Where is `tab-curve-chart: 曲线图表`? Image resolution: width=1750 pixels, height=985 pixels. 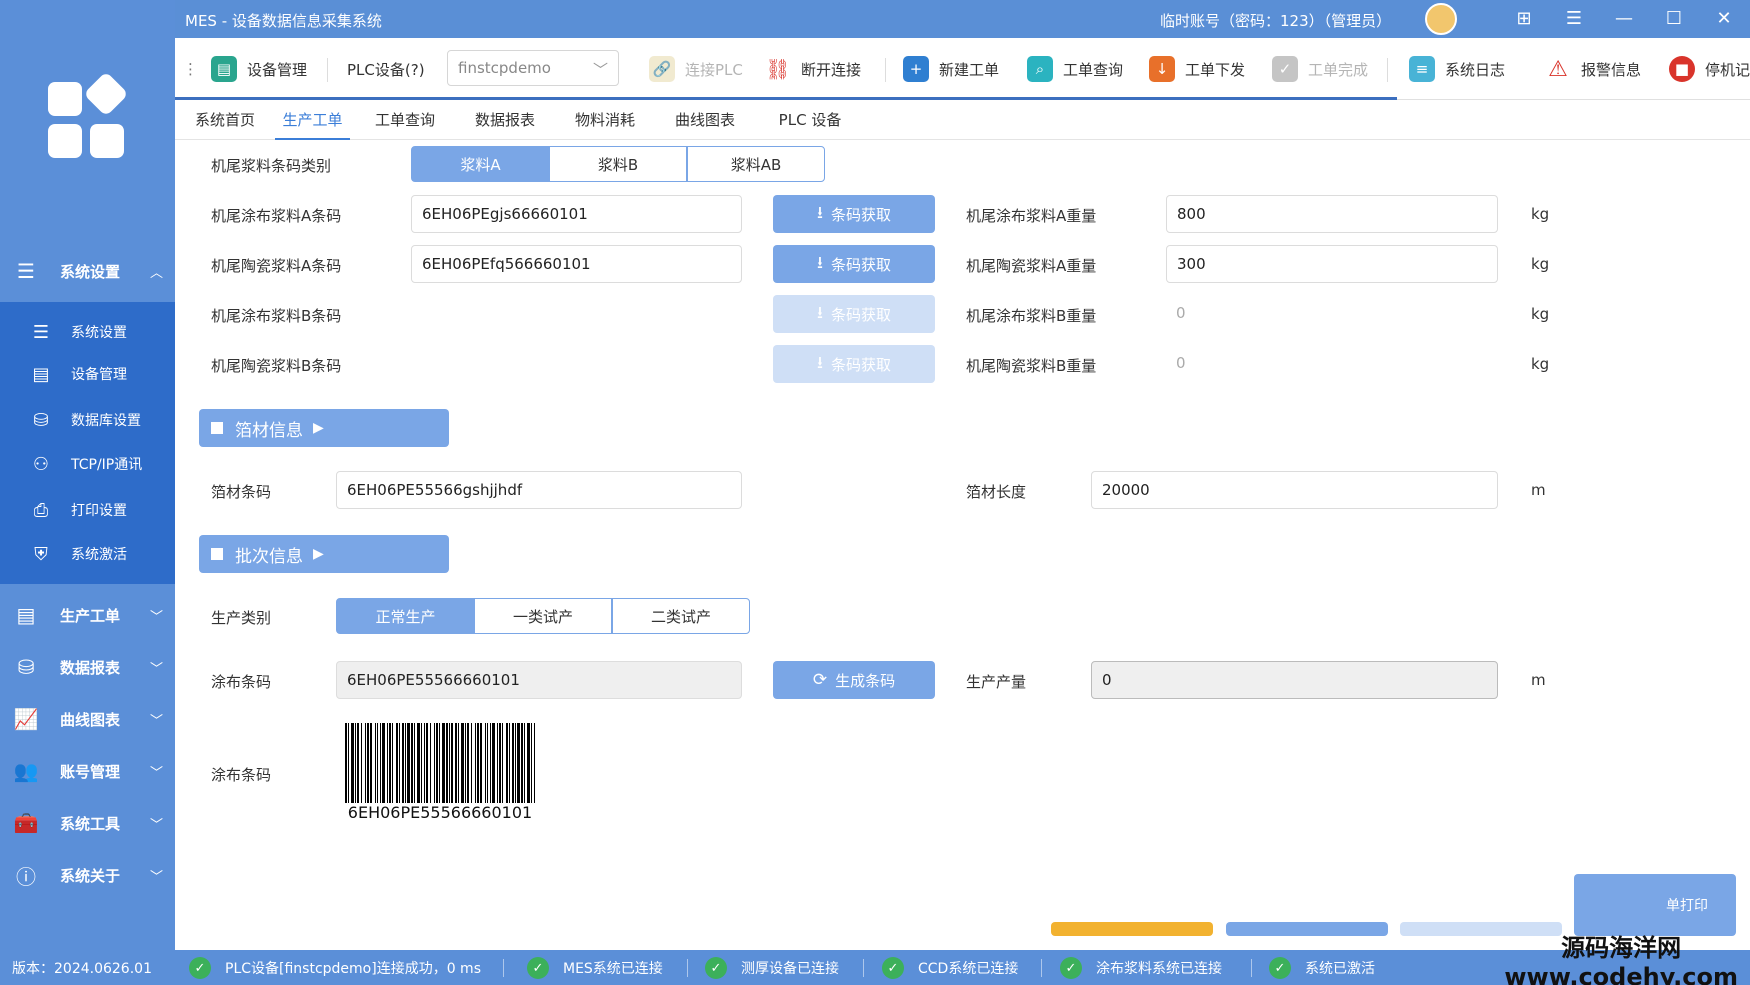 tab-curve-chart: 曲线图表 is located at coordinates (705, 121).